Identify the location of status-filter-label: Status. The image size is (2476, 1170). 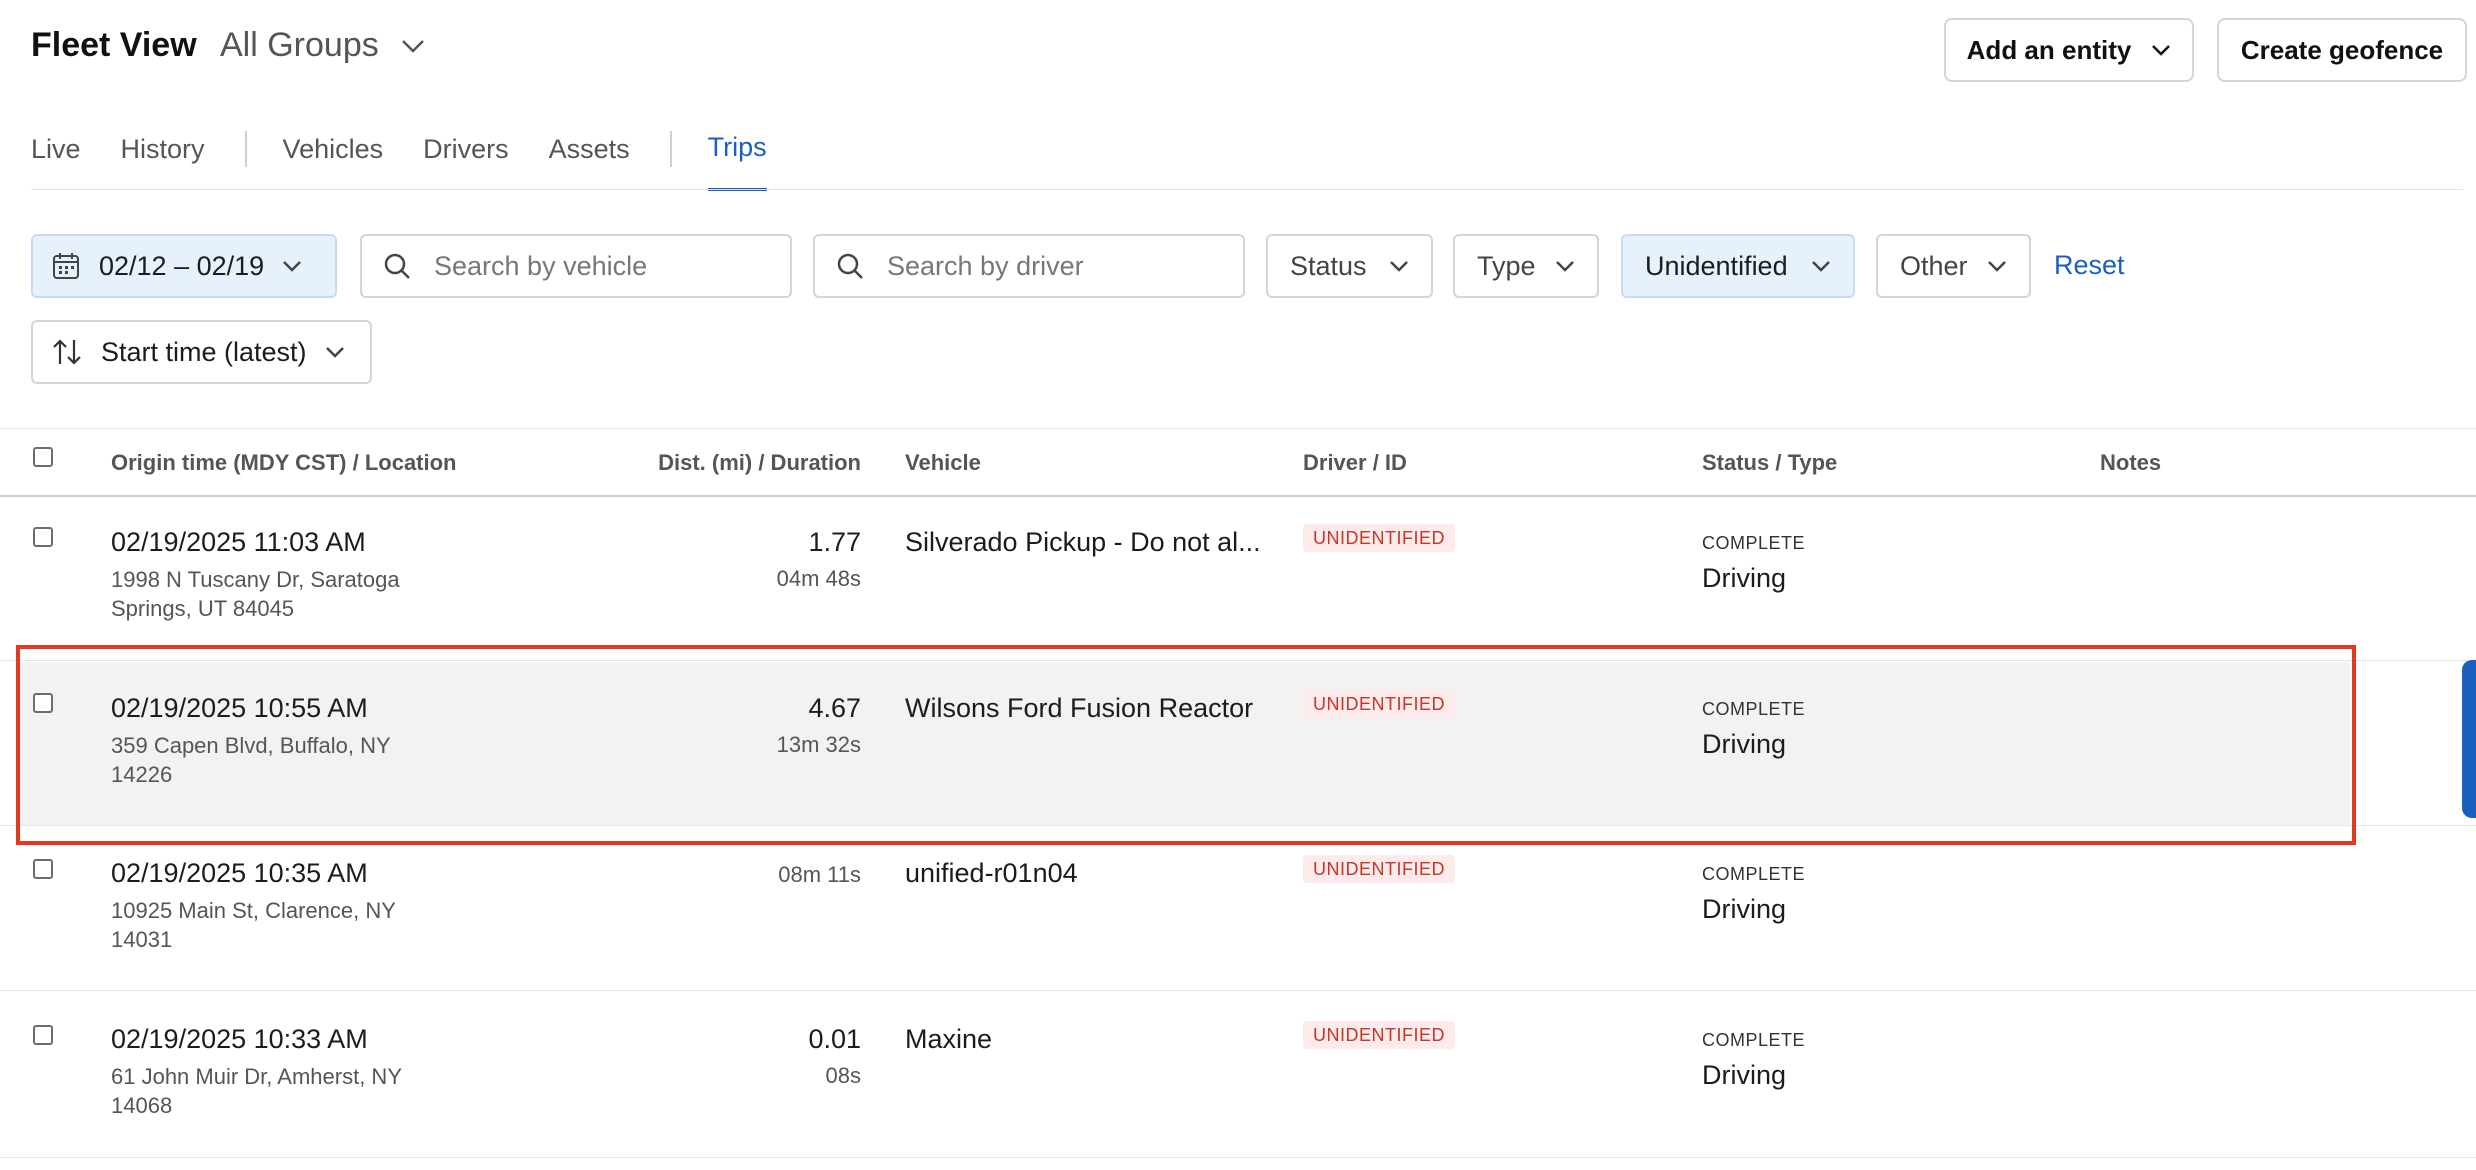
(1328, 265).